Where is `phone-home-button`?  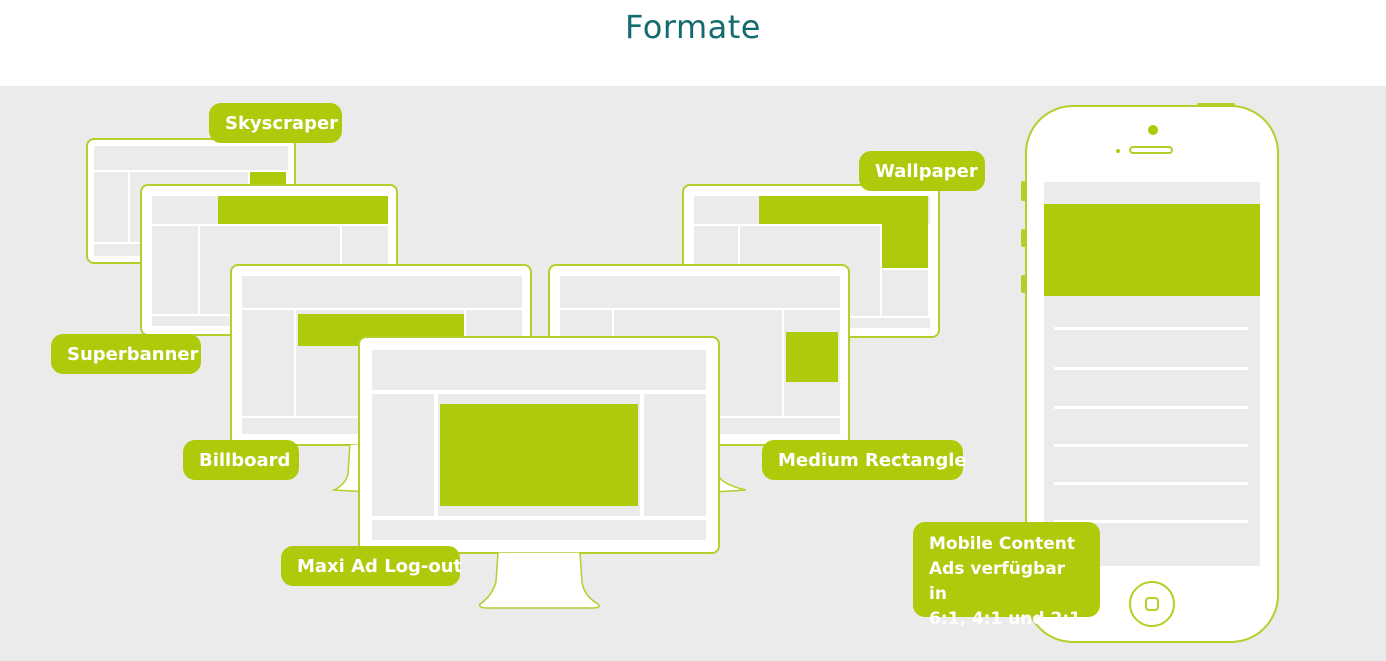
phone-home-button is located at coordinates (1152, 604).